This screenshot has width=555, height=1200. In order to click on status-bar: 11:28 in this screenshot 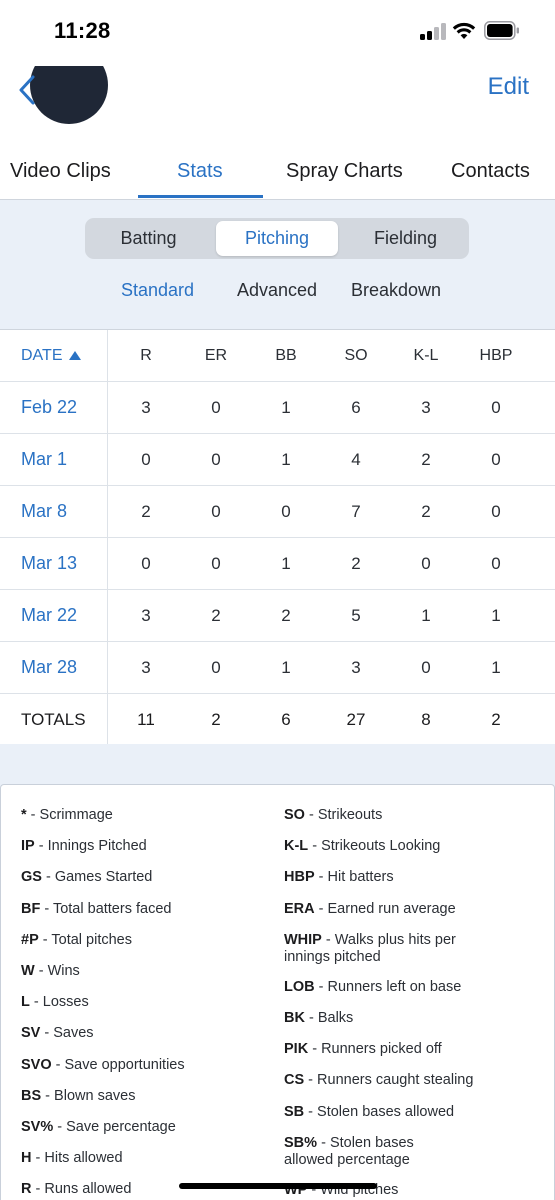, I will do `click(277, 31)`.